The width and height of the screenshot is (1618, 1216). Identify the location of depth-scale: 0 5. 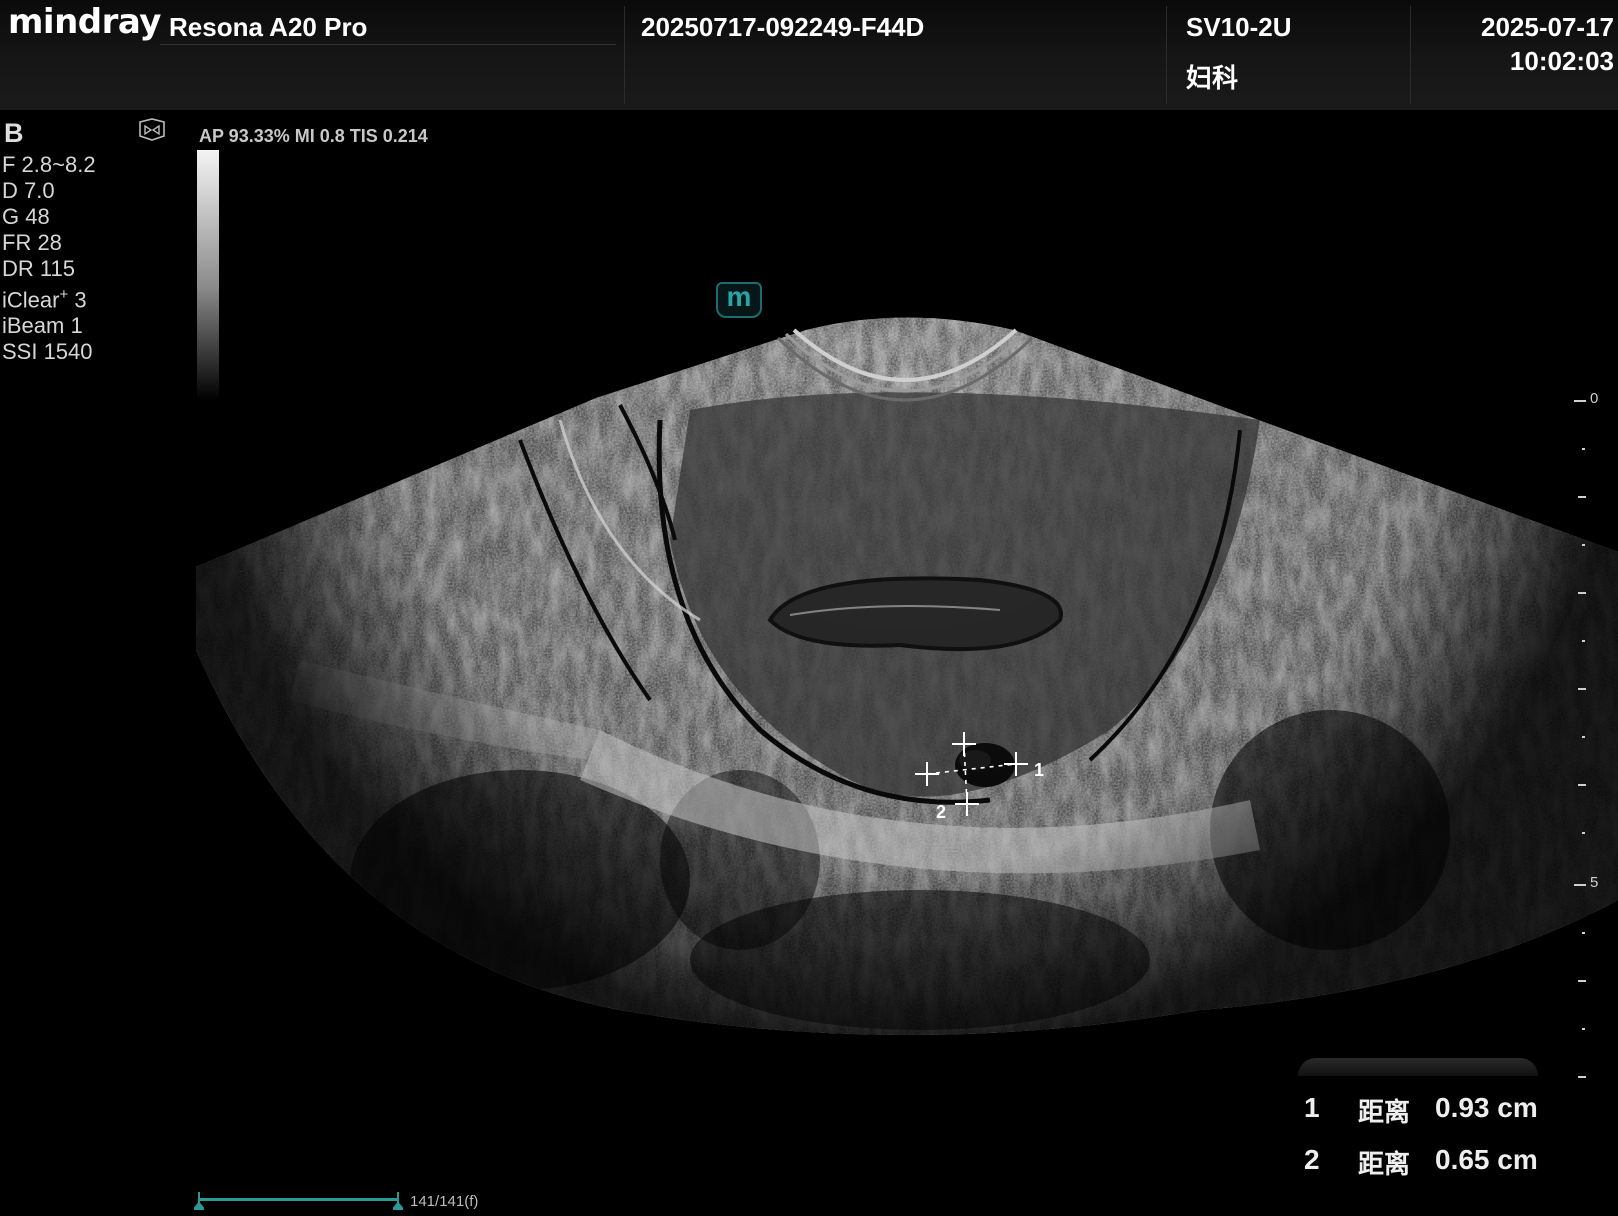
(1589, 740).